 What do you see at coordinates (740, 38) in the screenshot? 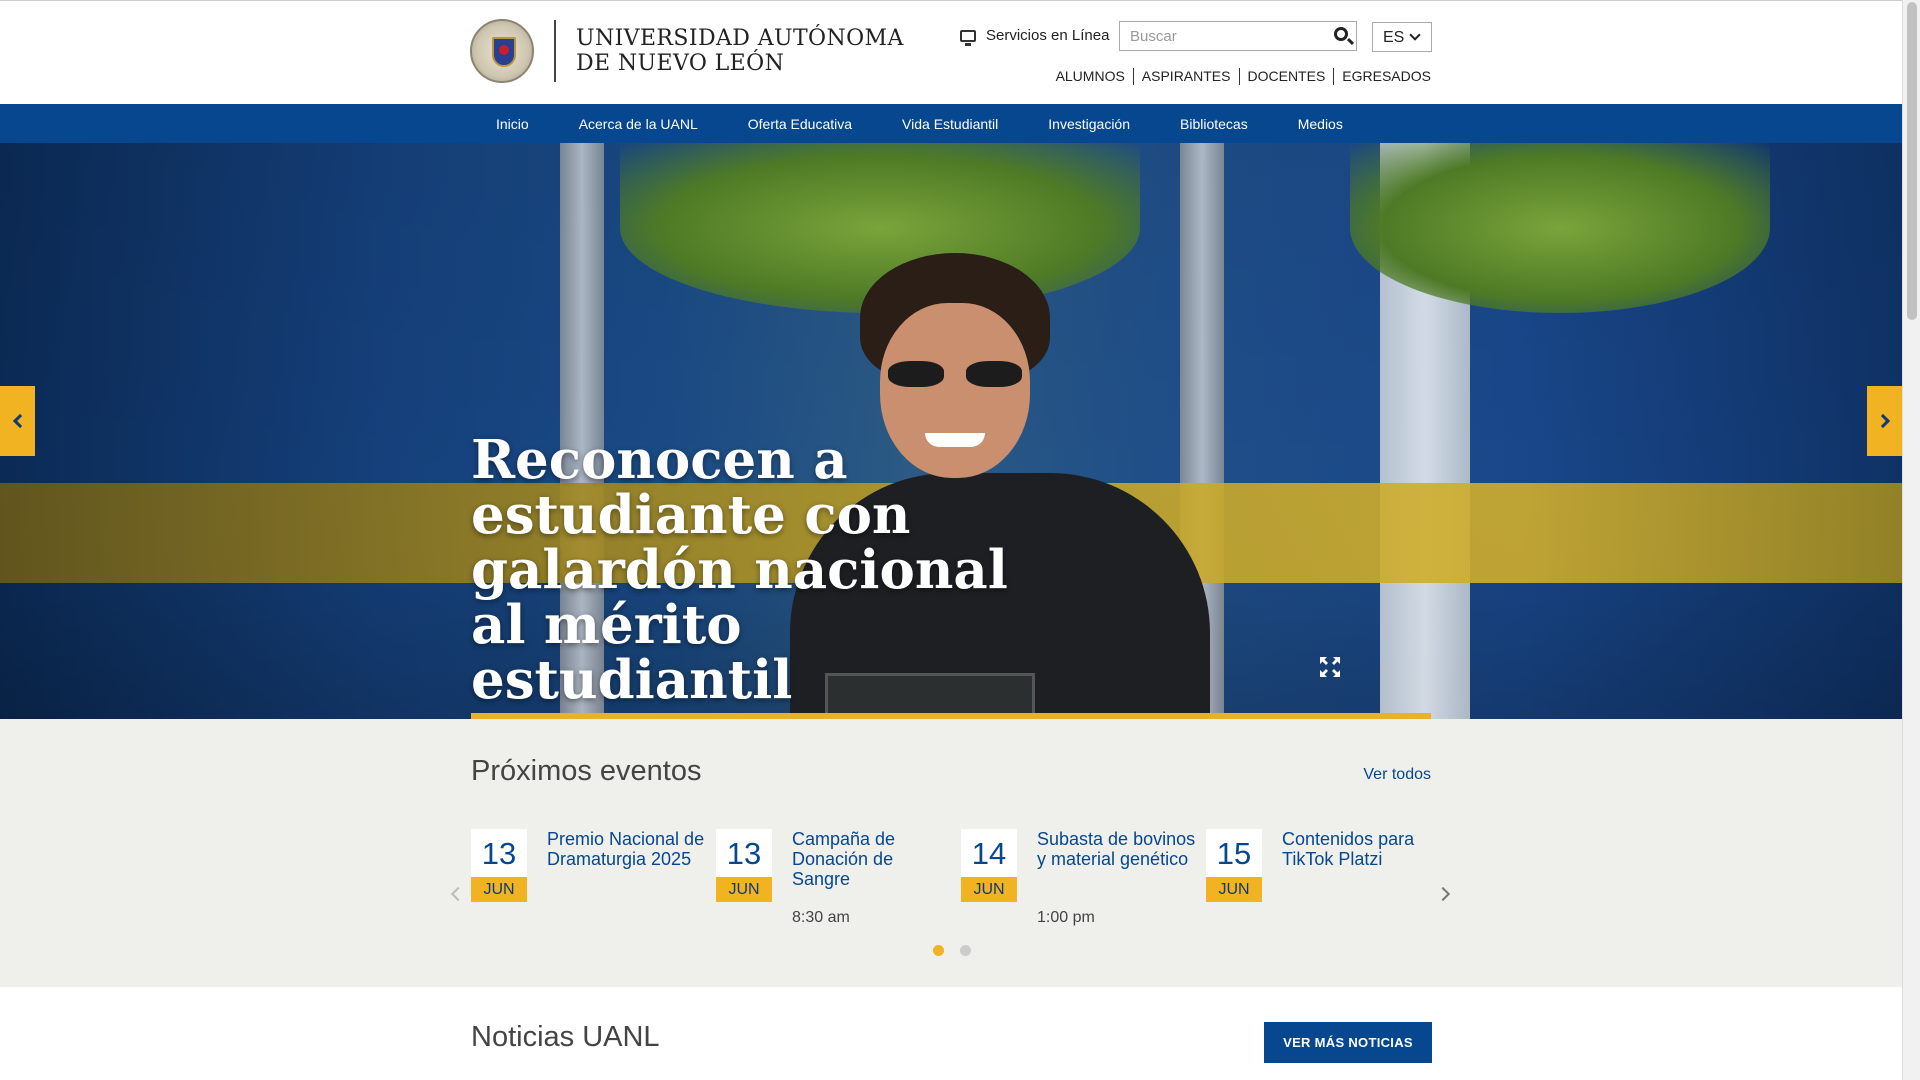
I see `university-name-line1: UNIVERSIDAD AUTÓNOMA` at bounding box center [740, 38].